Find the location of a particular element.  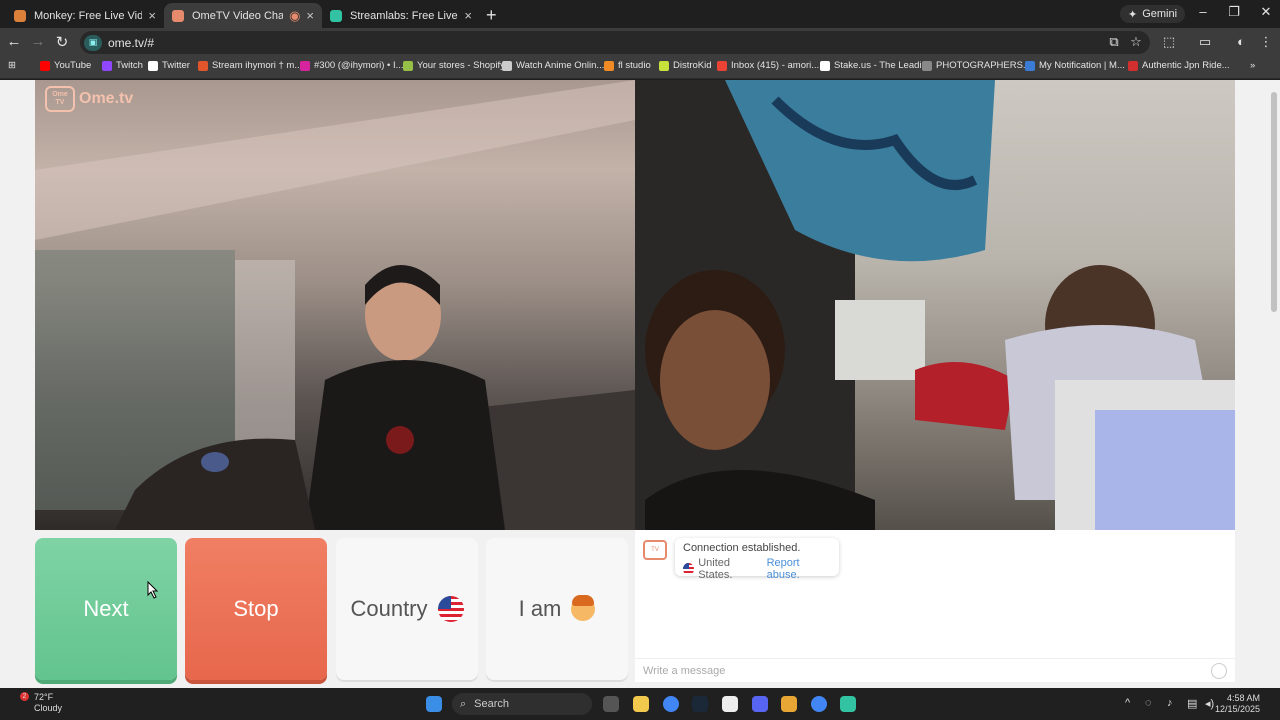

restore-button: ❐ is located at coordinates (1234, 12).